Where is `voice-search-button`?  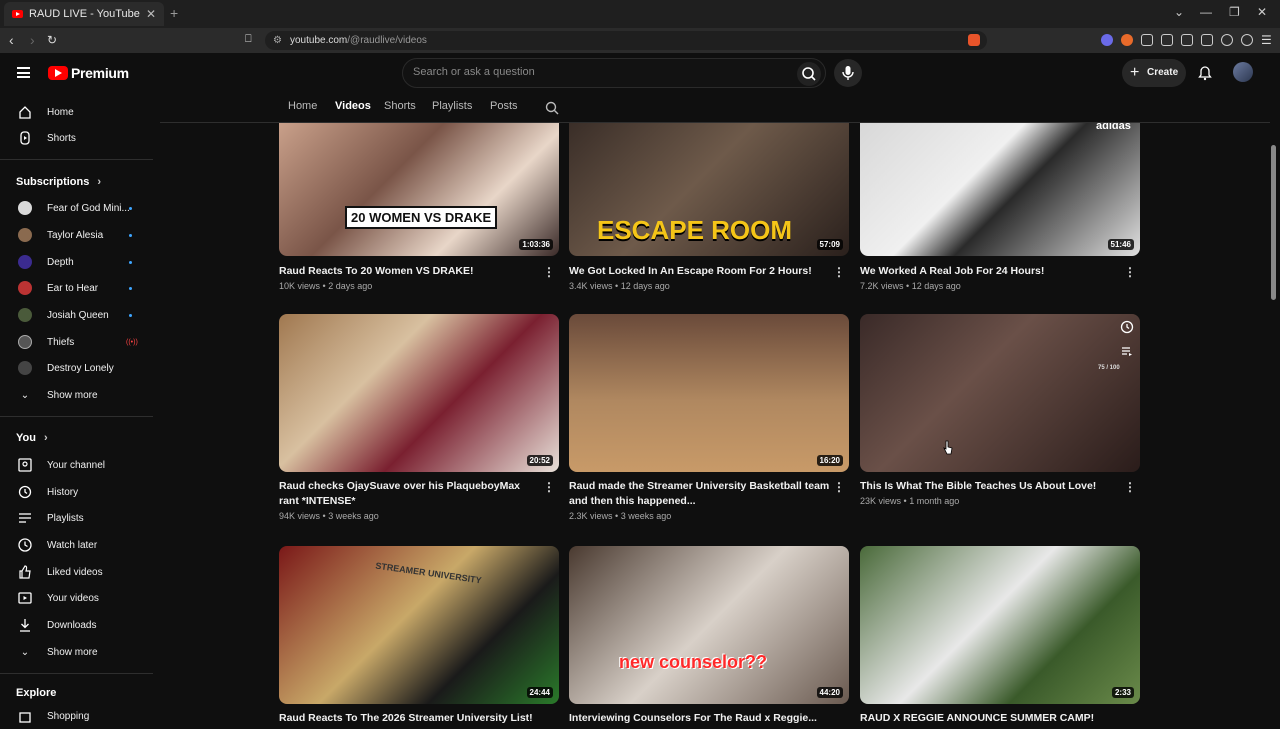
voice-search-button is located at coordinates (848, 73).